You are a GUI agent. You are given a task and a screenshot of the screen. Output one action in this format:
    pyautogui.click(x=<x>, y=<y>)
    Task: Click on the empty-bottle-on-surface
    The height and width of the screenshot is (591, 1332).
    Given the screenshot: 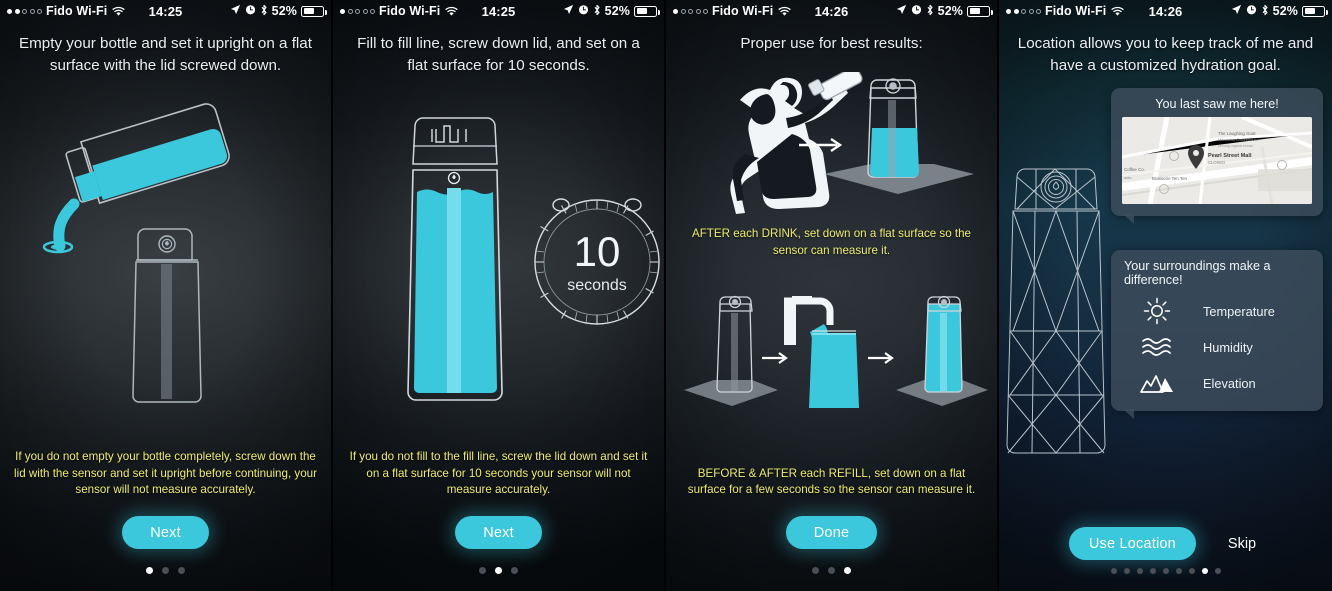 What is the action you would take?
    pyautogui.click(x=731, y=350)
    